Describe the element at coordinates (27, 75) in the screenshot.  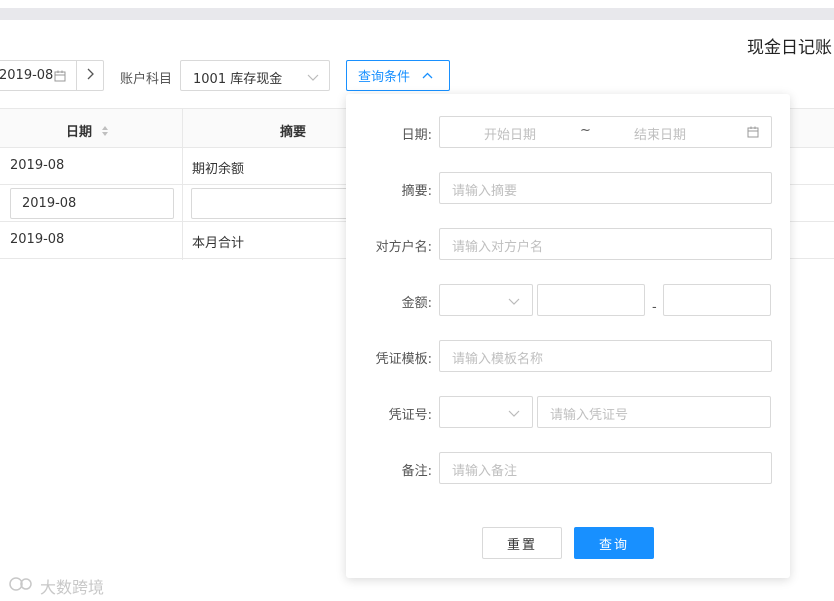
I see `month-value: 2019-08` at that location.